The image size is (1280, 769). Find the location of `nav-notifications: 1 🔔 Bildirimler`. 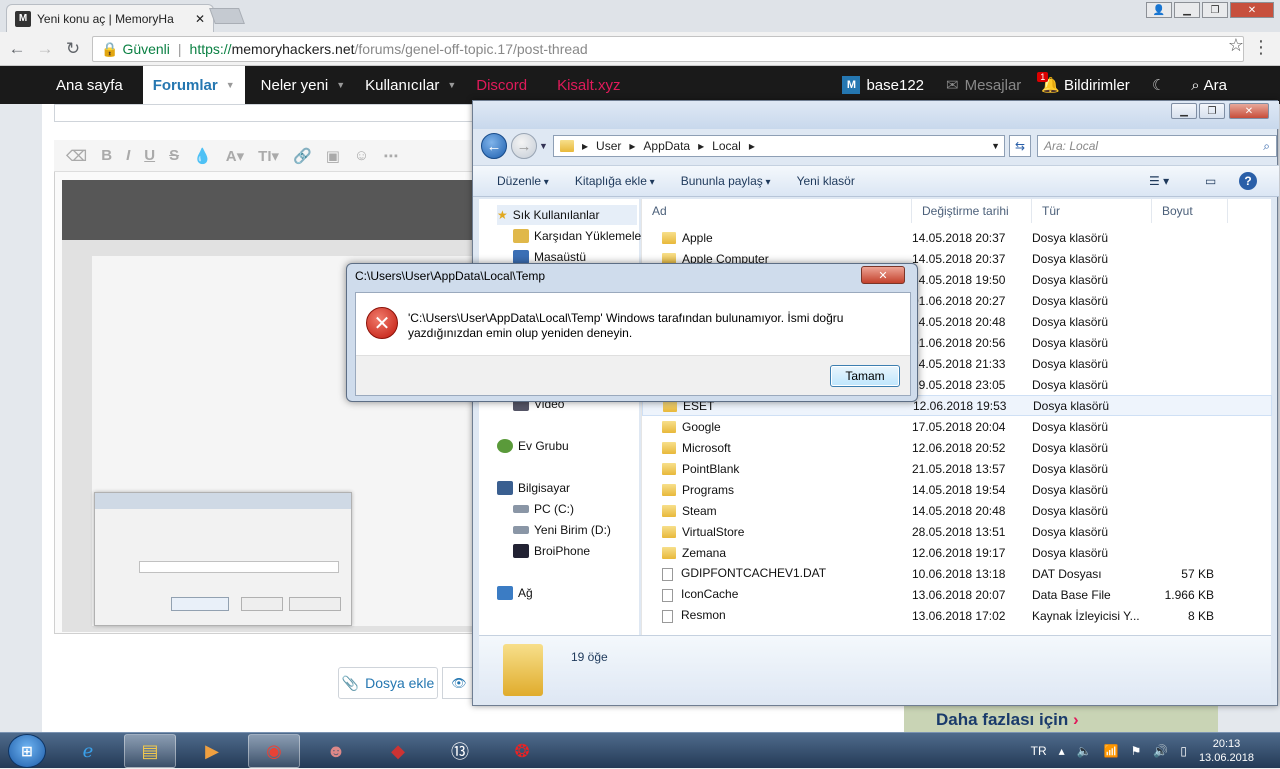

nav-notifications: 1 🔔 Bildirimler is located at coordinates (1083, 85).